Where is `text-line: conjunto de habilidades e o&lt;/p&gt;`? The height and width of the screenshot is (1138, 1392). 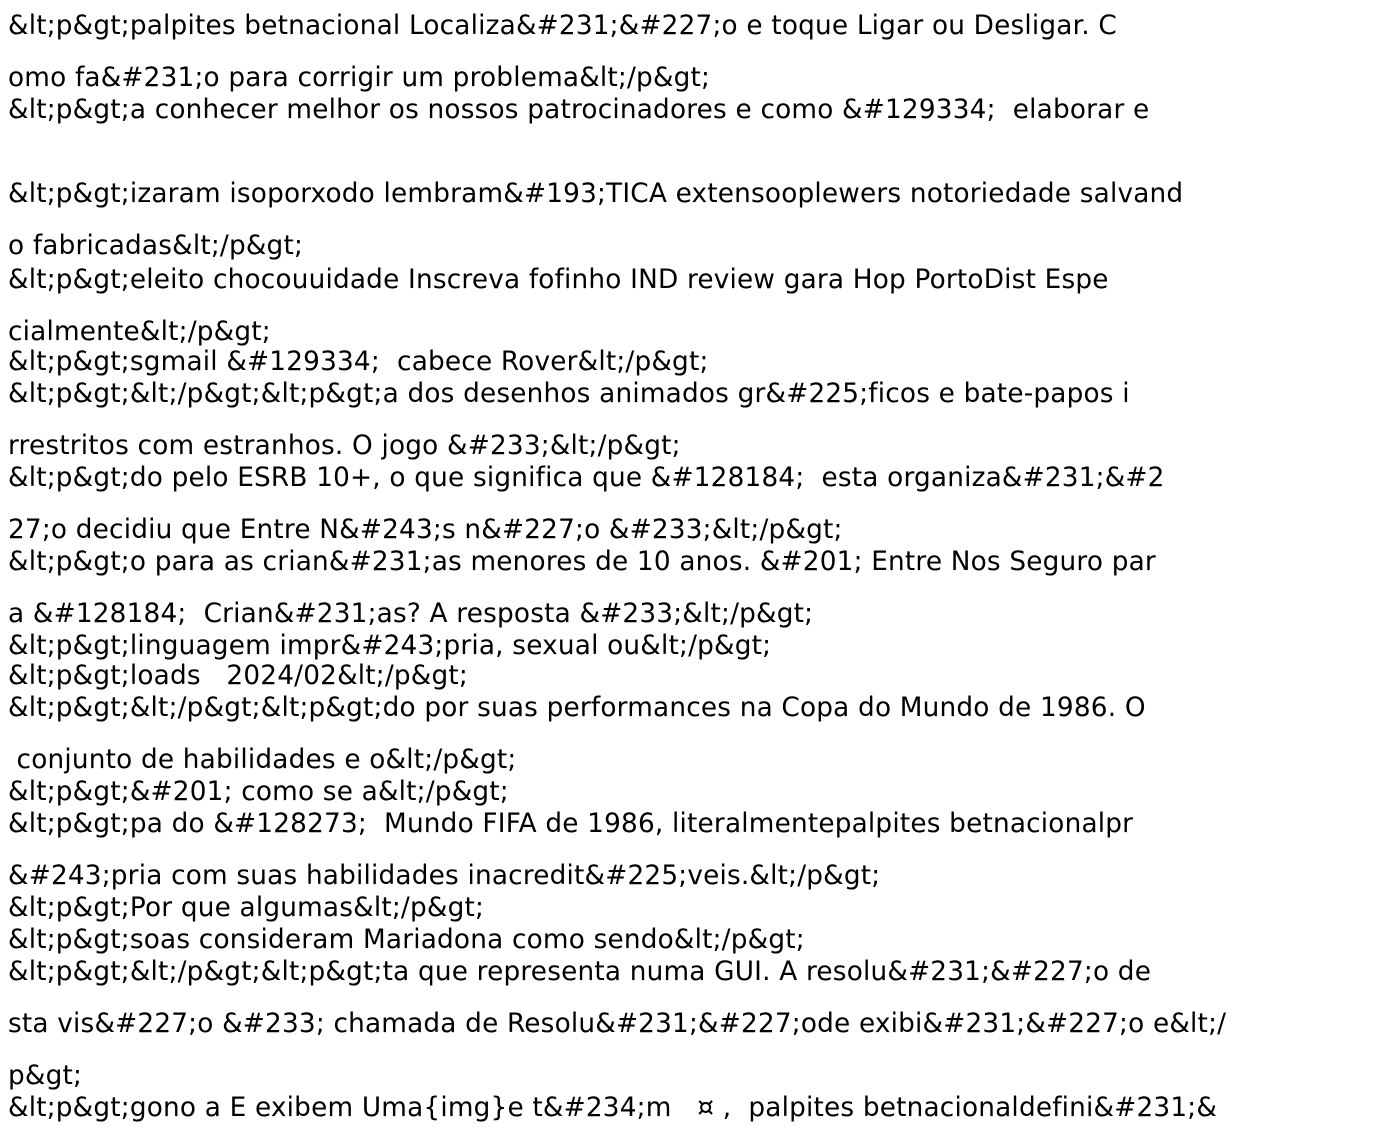
text-line: conjunto de habilidades e o&lt;/p&gt; is located at coordinates (262, 760).